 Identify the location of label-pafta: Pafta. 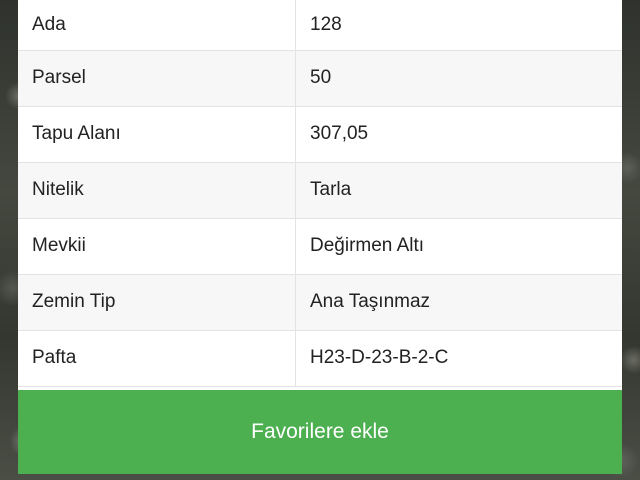
(157, 358).